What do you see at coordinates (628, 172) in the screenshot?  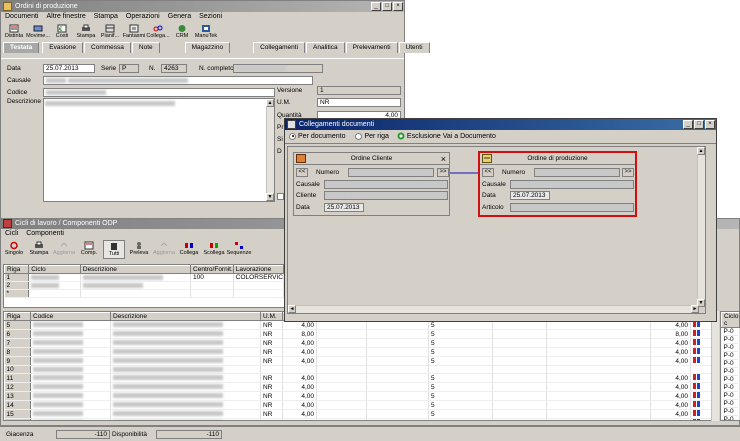 I see `rp-nav-next-button: >>` at bounding box center [628, 172].